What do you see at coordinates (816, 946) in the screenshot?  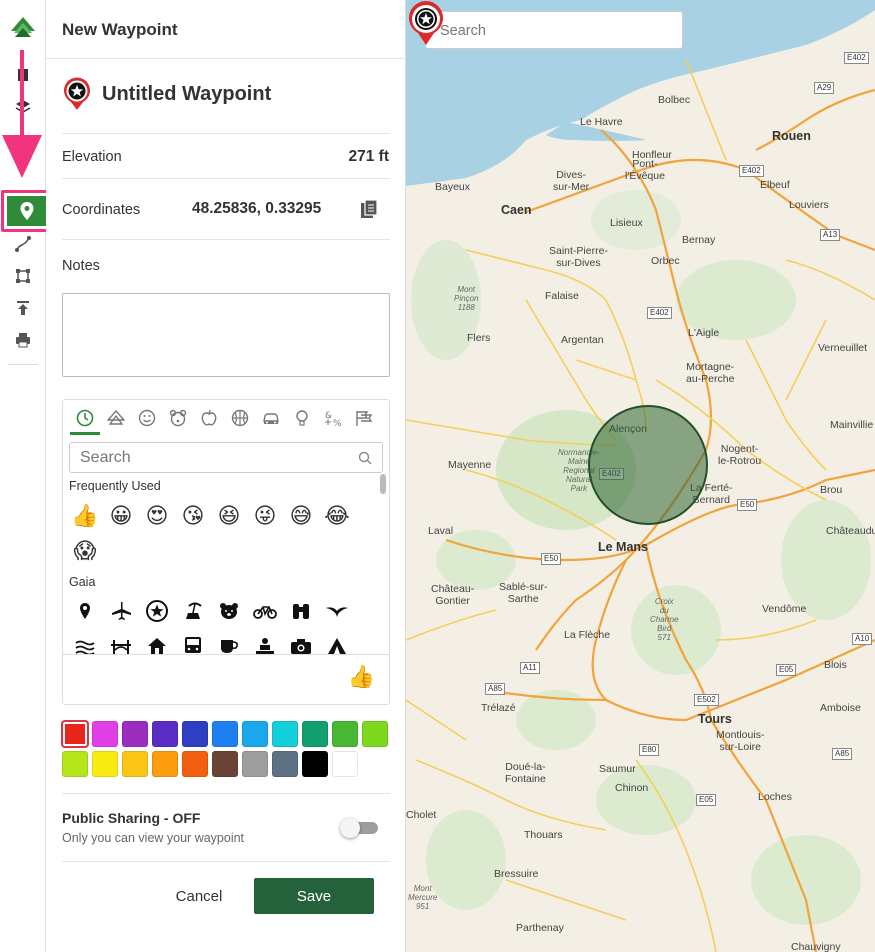 I see `map-place-label: Chauvigny` at bounding box center [816, 946].